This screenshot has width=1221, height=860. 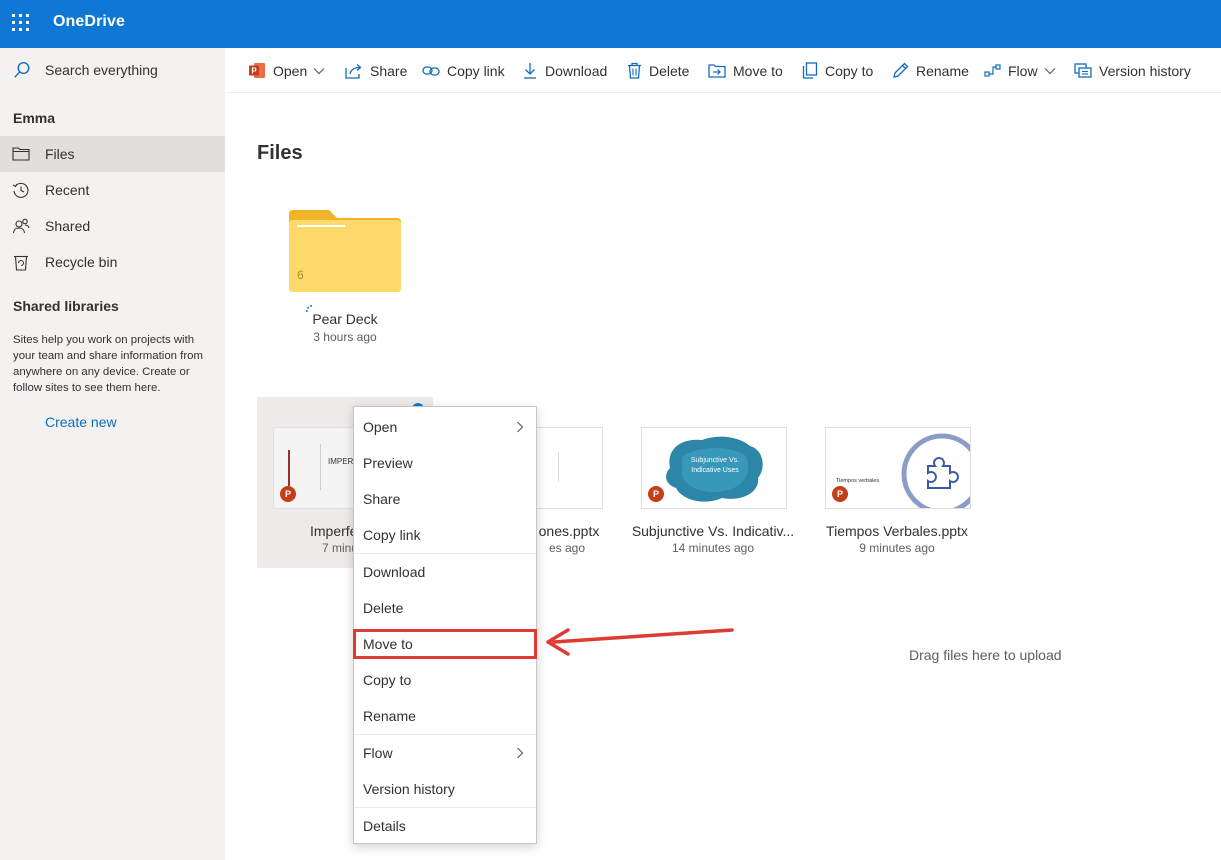 I want to click on folder-item-count: 6, so click(x=300, y=275).